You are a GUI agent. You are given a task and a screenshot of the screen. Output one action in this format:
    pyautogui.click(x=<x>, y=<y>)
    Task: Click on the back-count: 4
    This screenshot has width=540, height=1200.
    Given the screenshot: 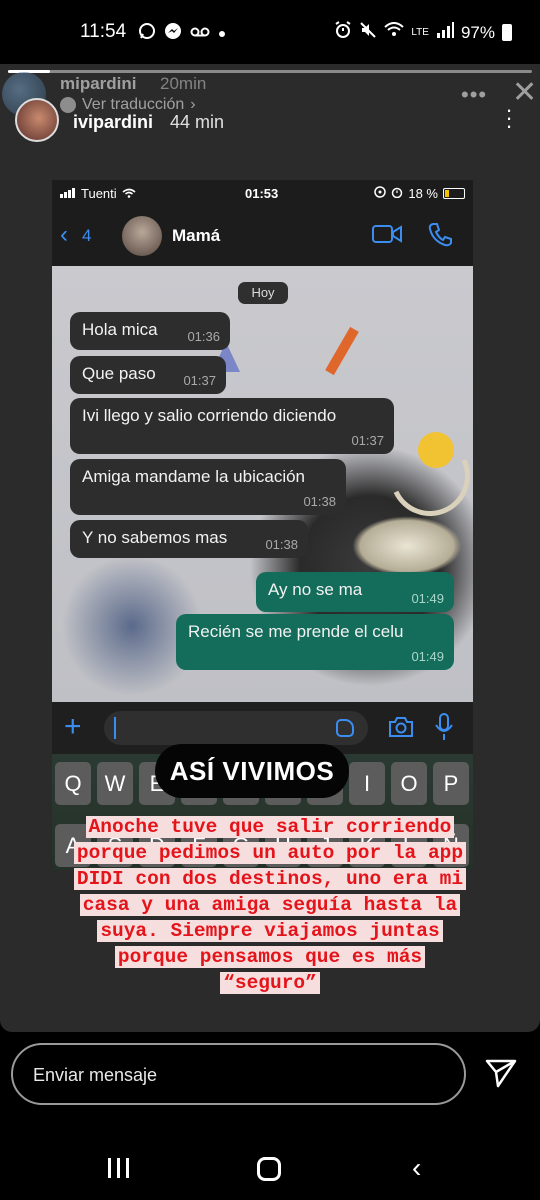 What is the action you would take?
    pyautogui.click(x=87, y=235)
    